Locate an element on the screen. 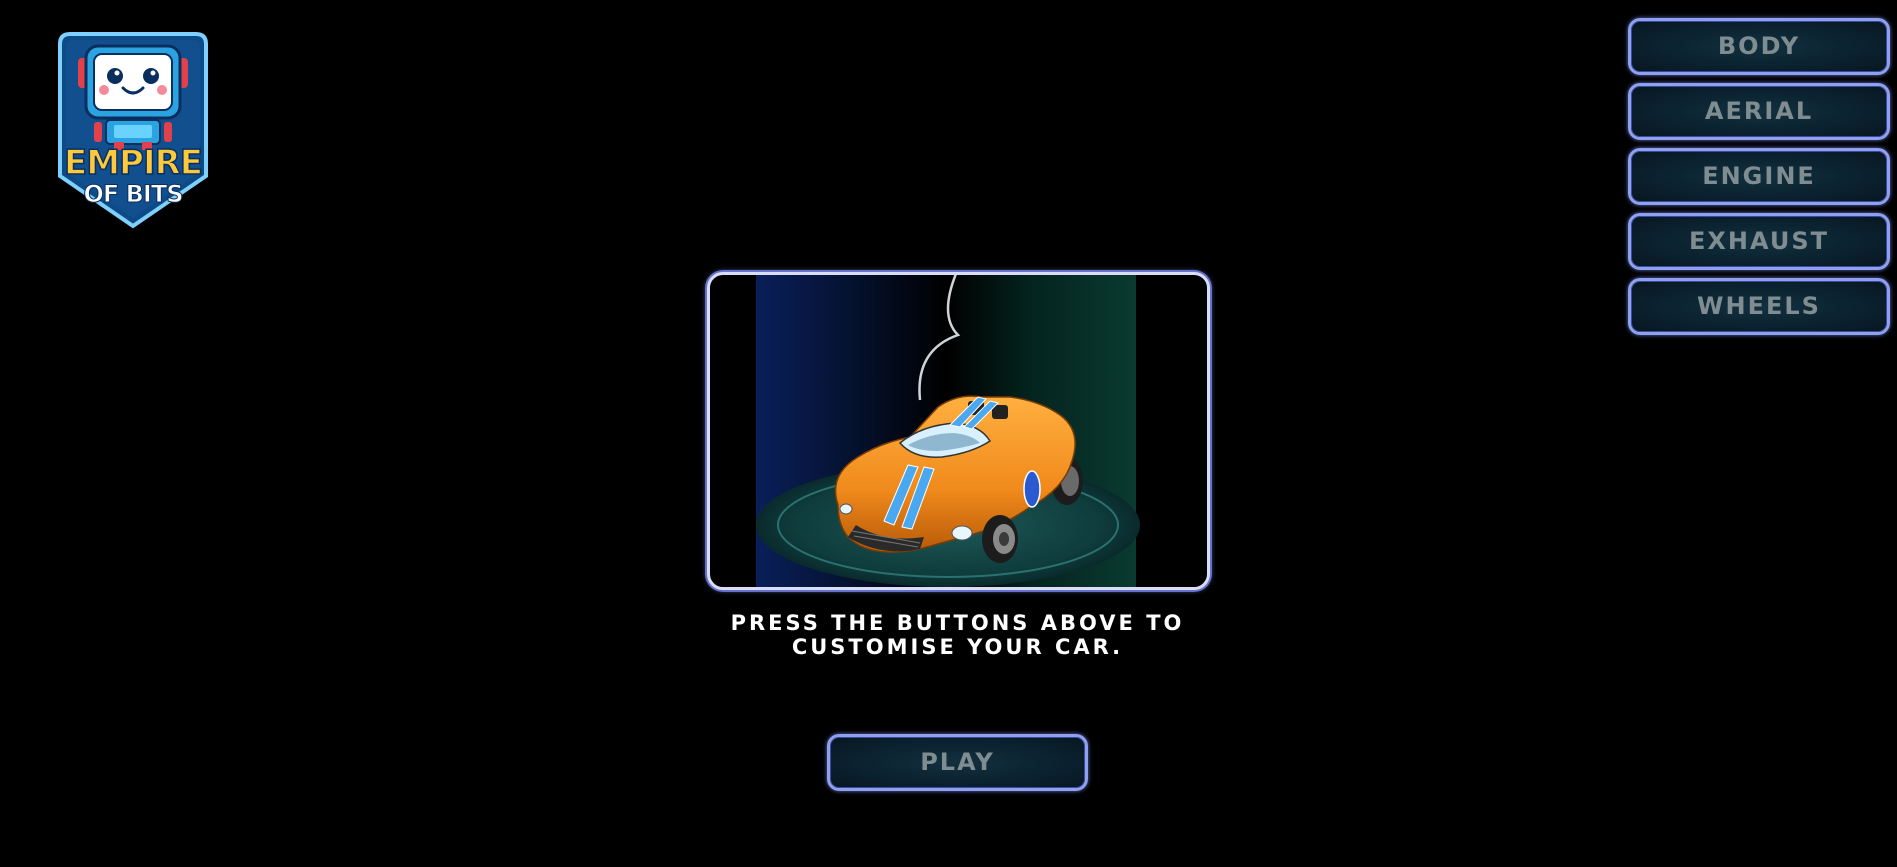 The image size is (1897, 867). aerial-button: AERIAL is located at coordinates (1759, 111).